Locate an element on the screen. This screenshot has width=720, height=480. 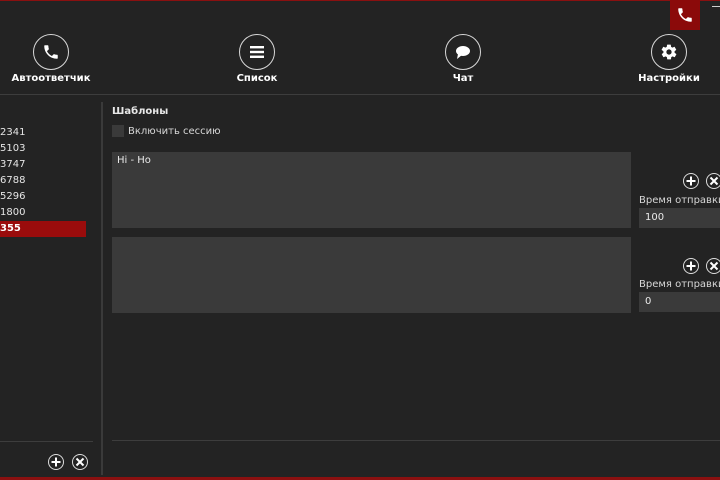
nav-list-label: Список is located at coordinates (257, 78).